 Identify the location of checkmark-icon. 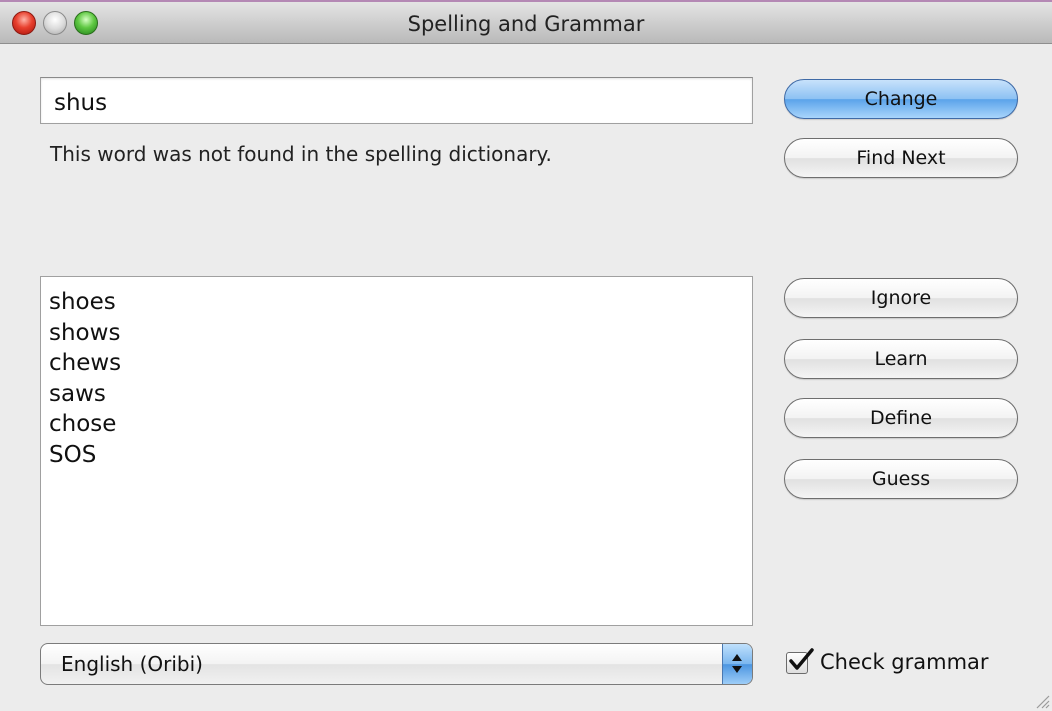
(801, 659).